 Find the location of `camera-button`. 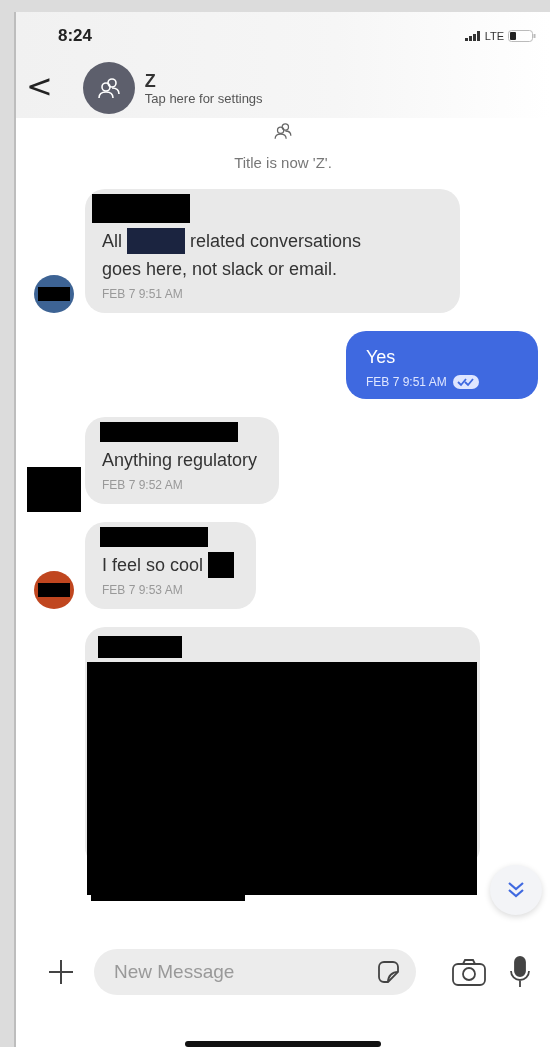

camera-button is located at coordinates (469, 972).